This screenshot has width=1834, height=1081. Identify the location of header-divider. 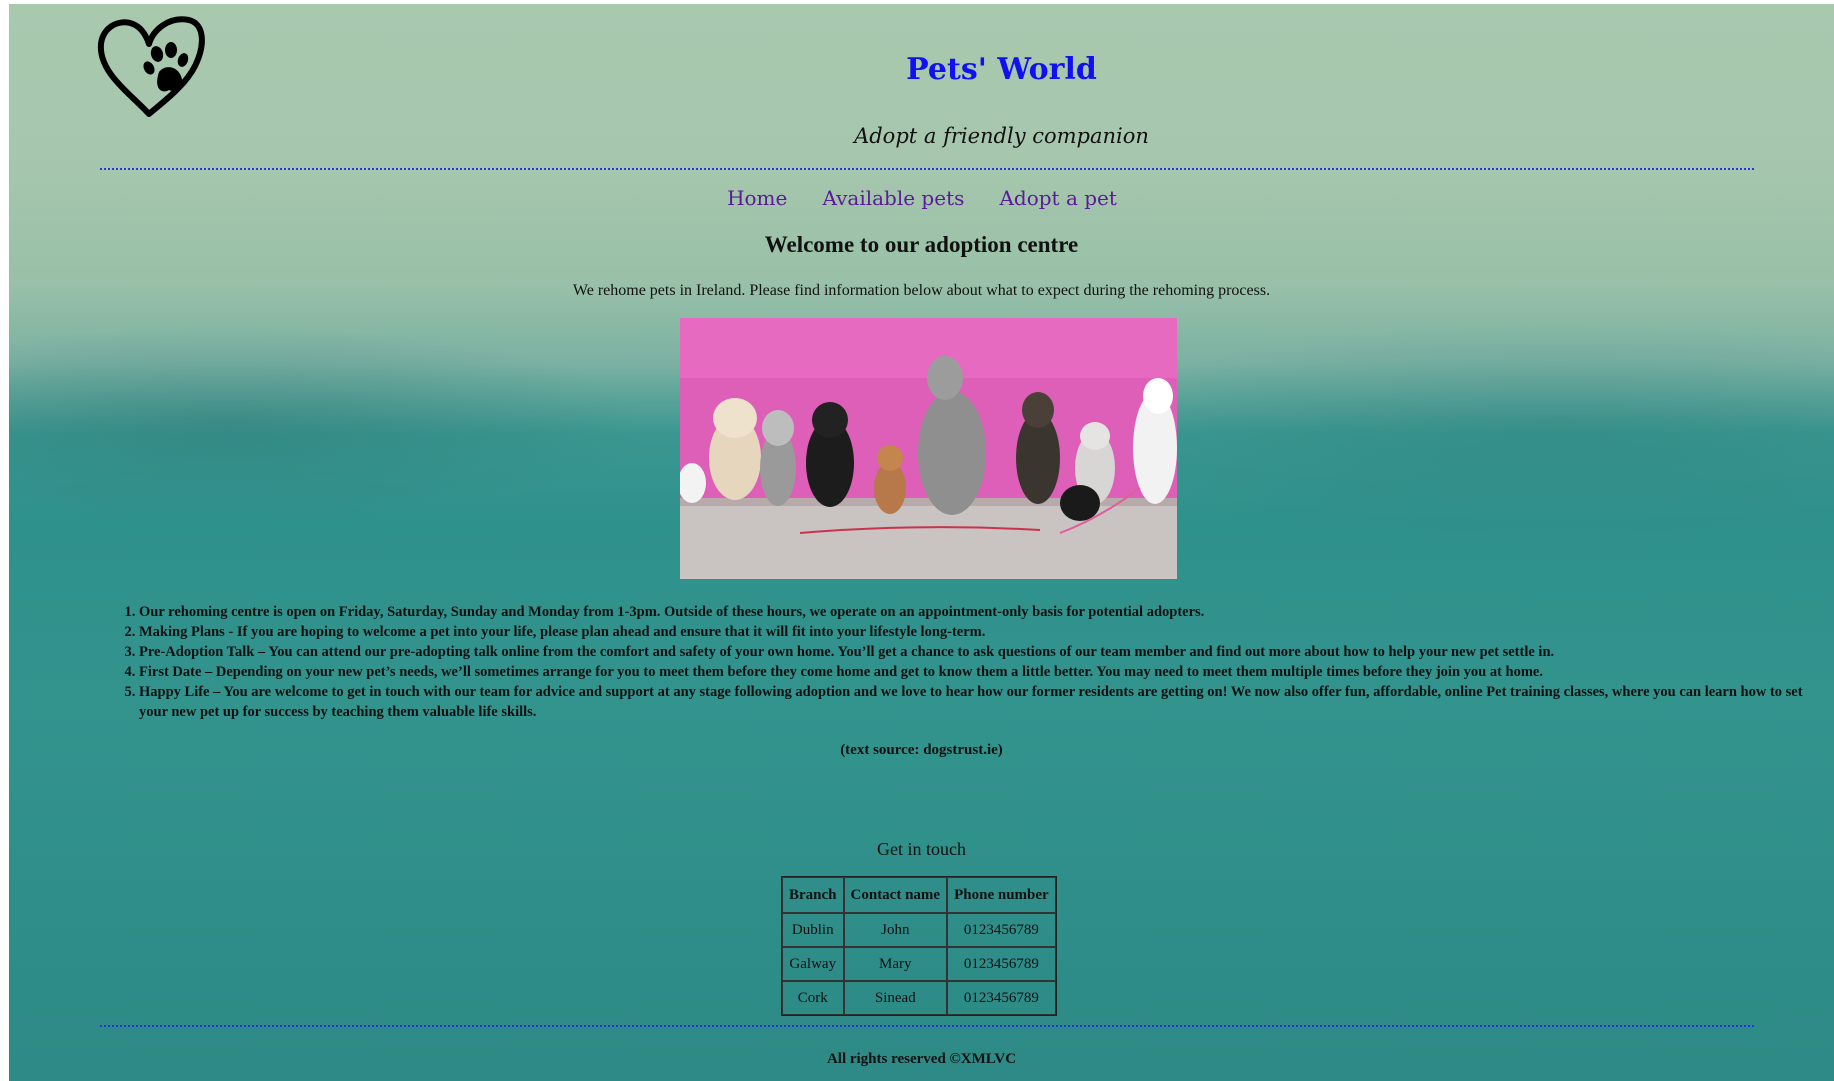
(927, 169).